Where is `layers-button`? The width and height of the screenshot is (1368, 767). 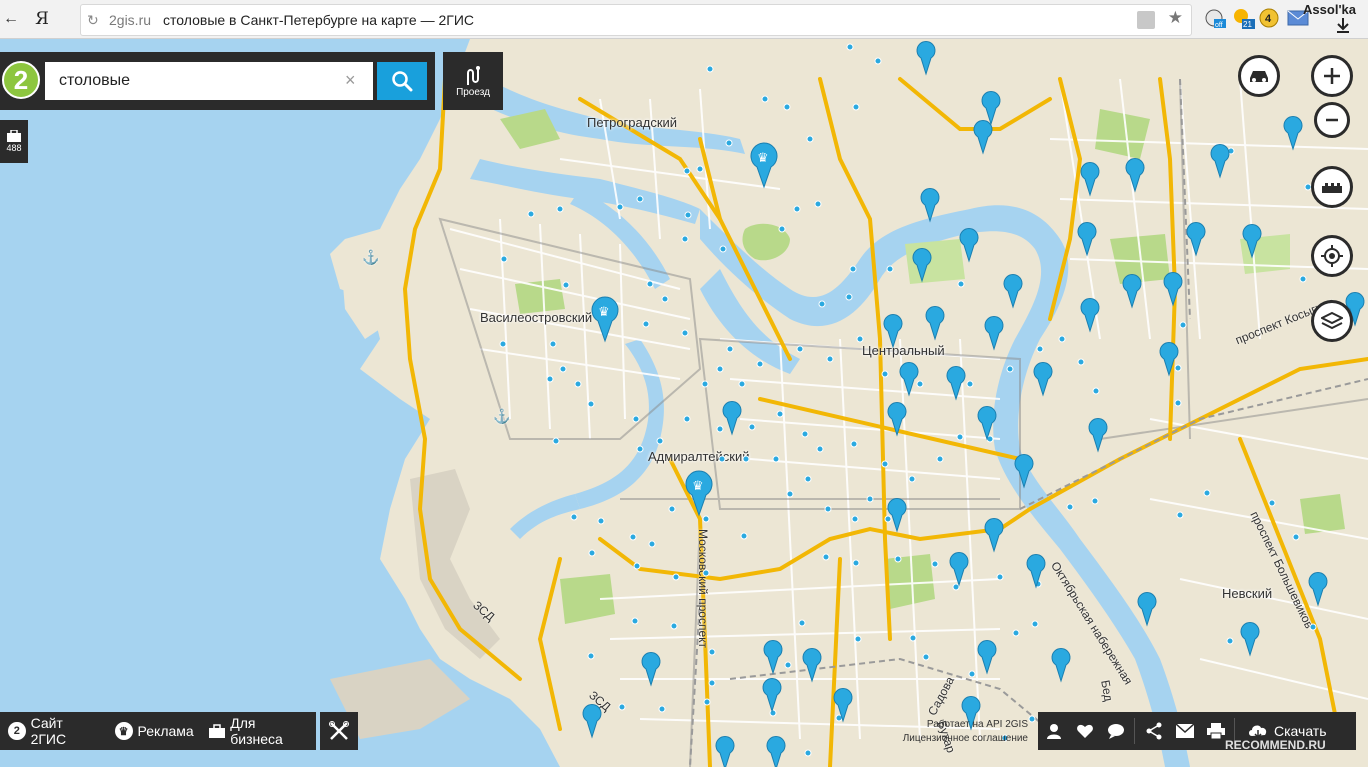 layers-button is located at coordinates (1332, 321).